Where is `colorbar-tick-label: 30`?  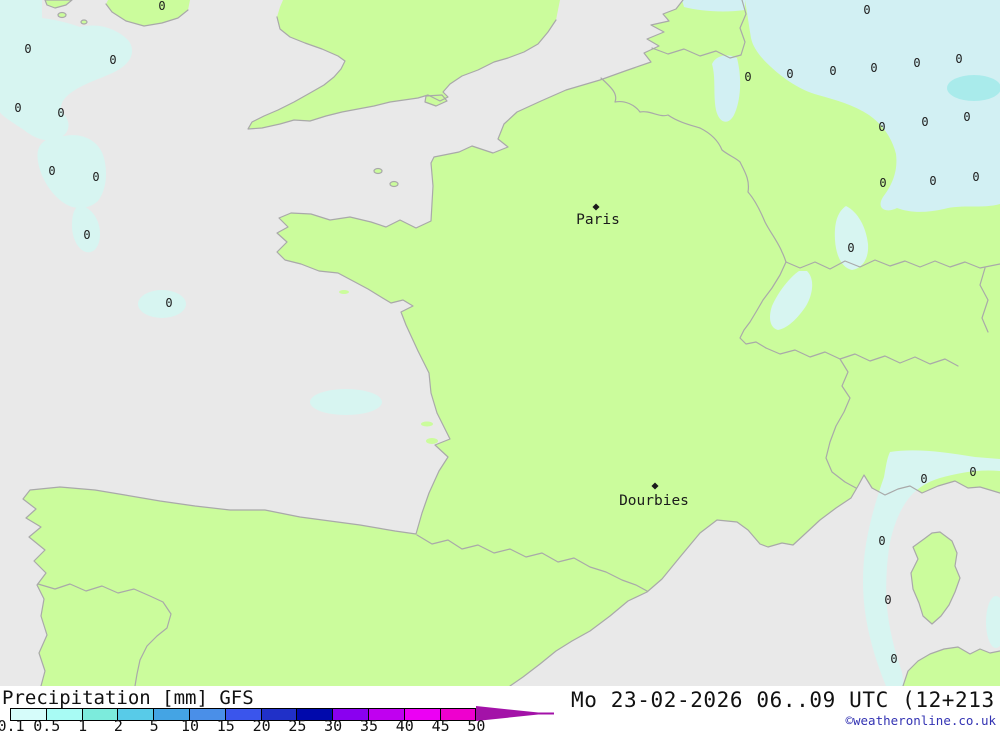
colorbar-tick-label: 30 is located at coordinates (333, 725).